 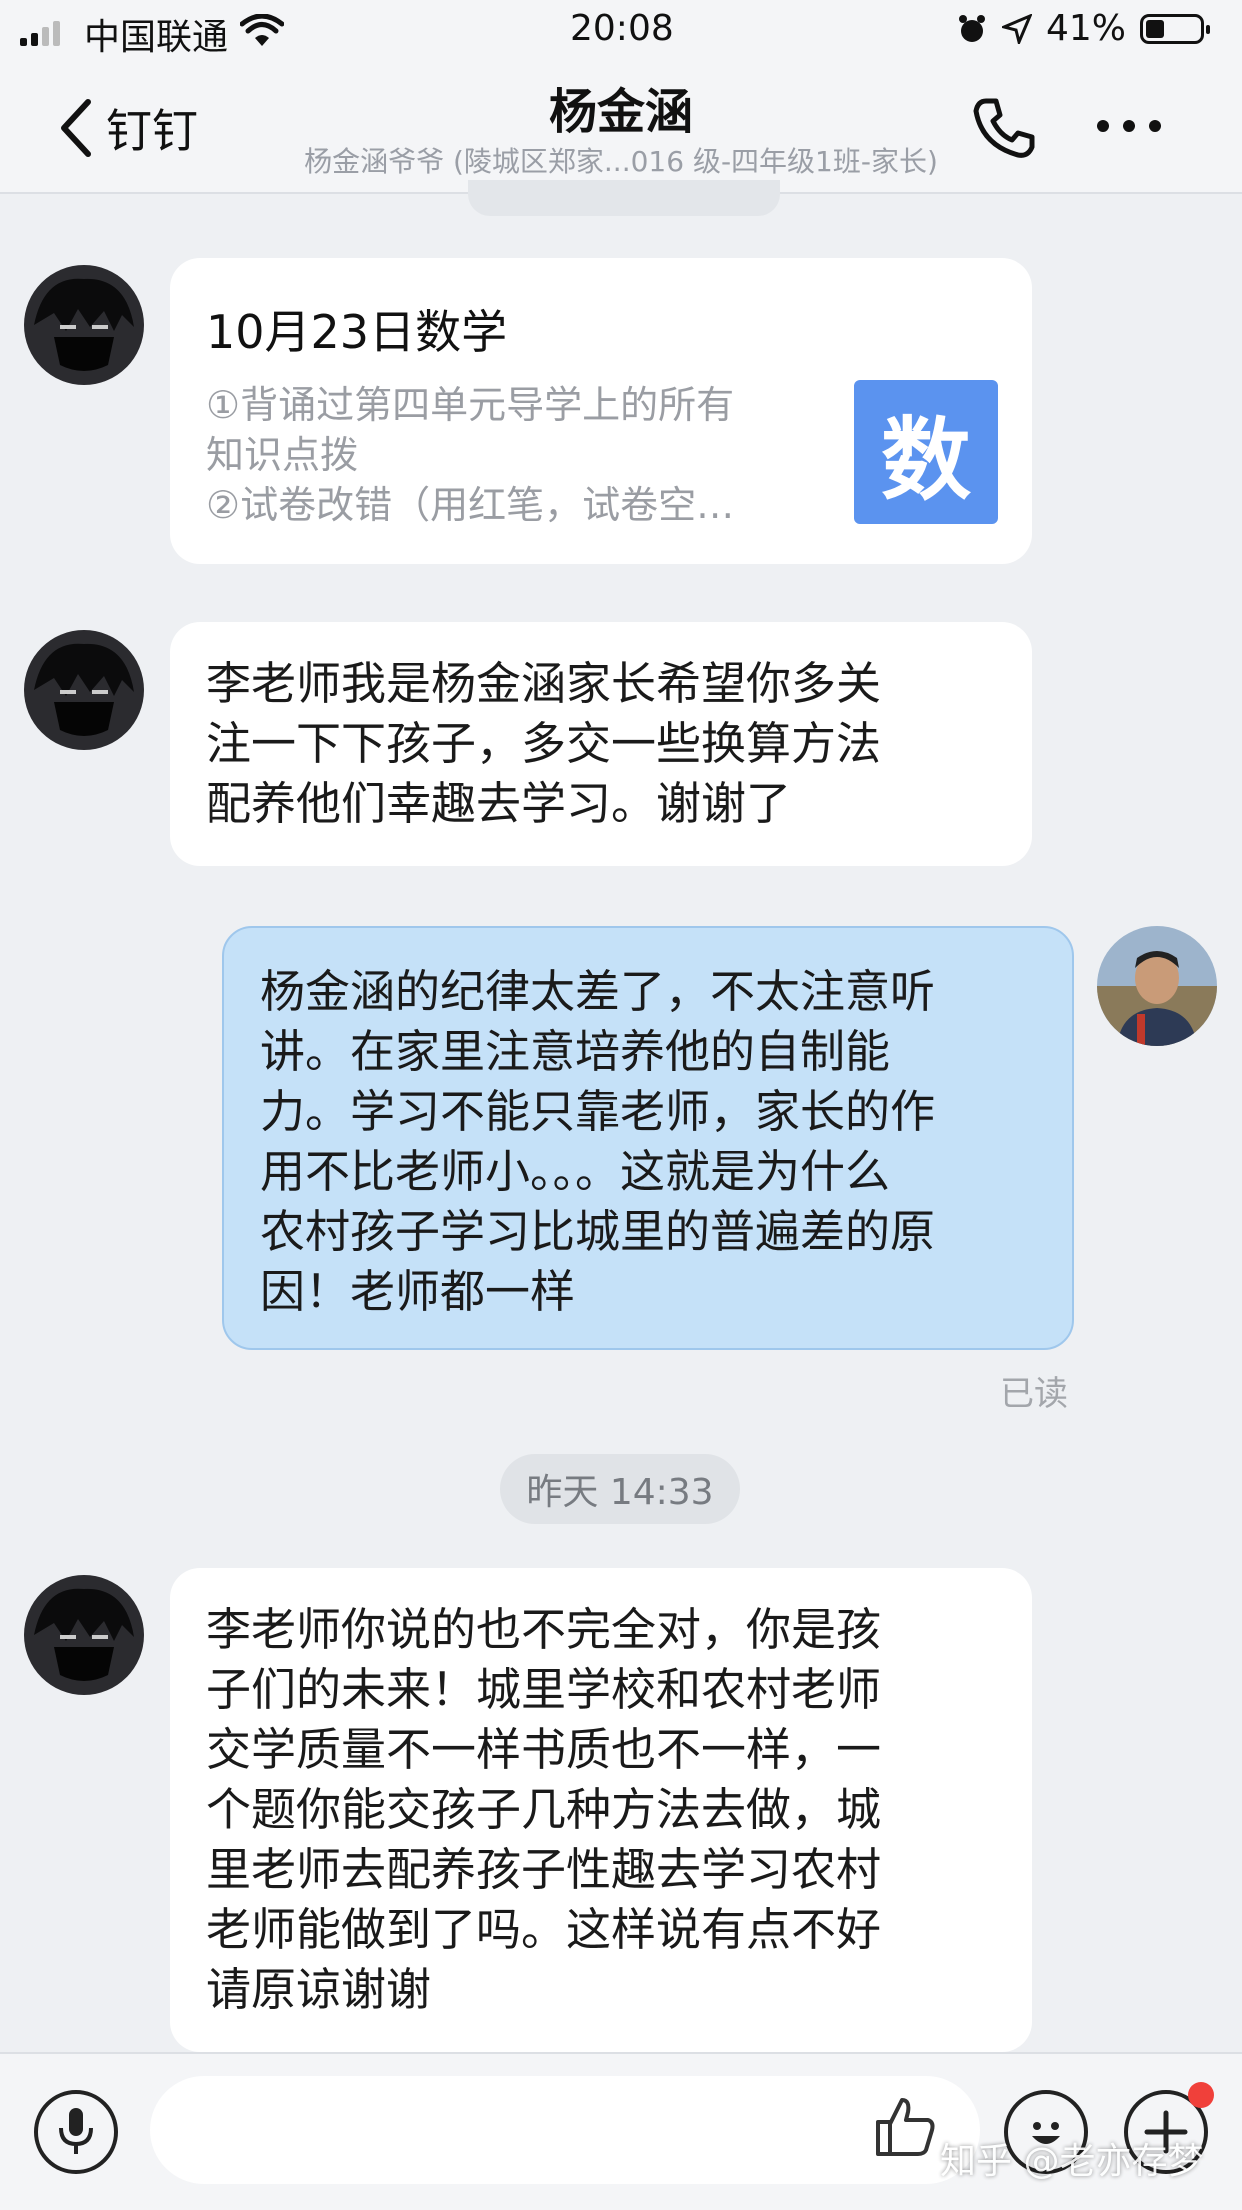 What do you see at coordinates (1085, 28) in the screenshot?
I see `battery-percent: 41%` at bounding box center [1085, 28].